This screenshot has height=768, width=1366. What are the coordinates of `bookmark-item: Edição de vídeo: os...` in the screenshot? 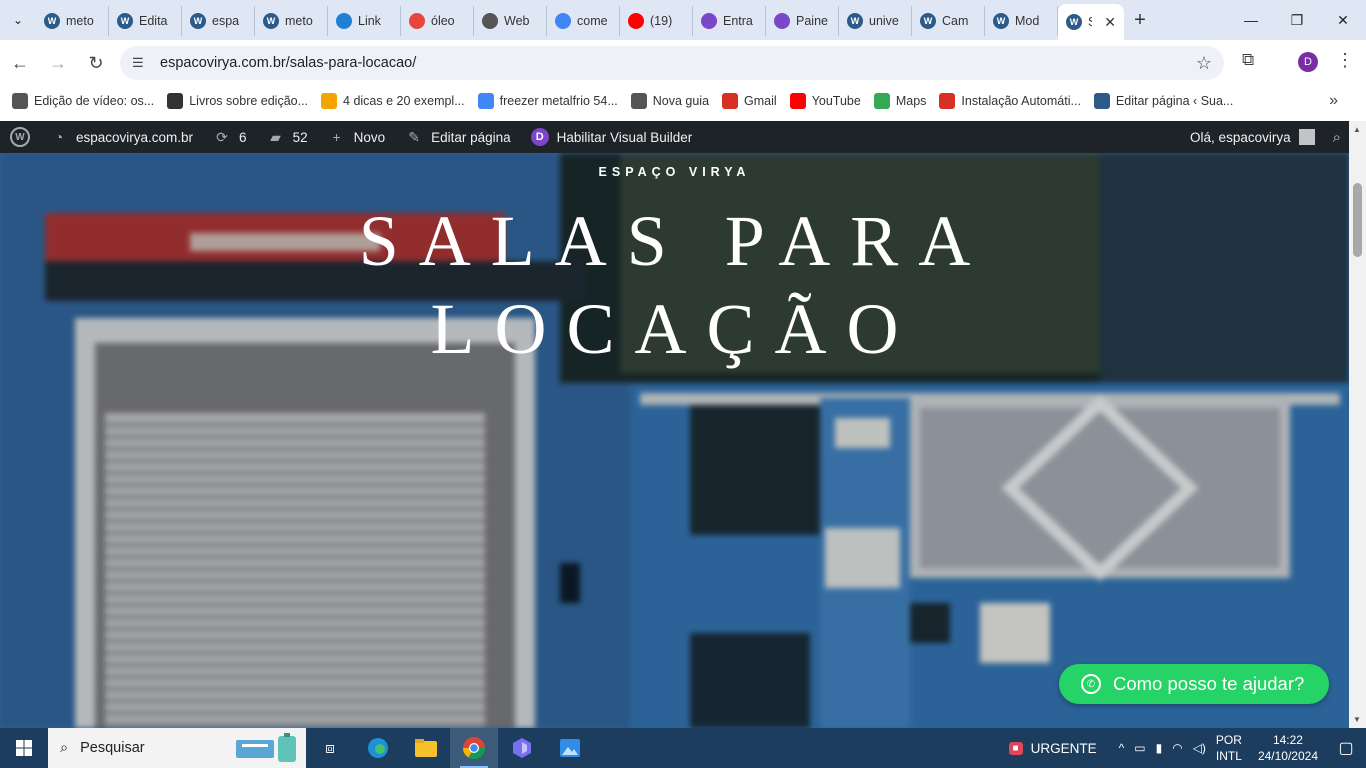 It's located at (86, 101).